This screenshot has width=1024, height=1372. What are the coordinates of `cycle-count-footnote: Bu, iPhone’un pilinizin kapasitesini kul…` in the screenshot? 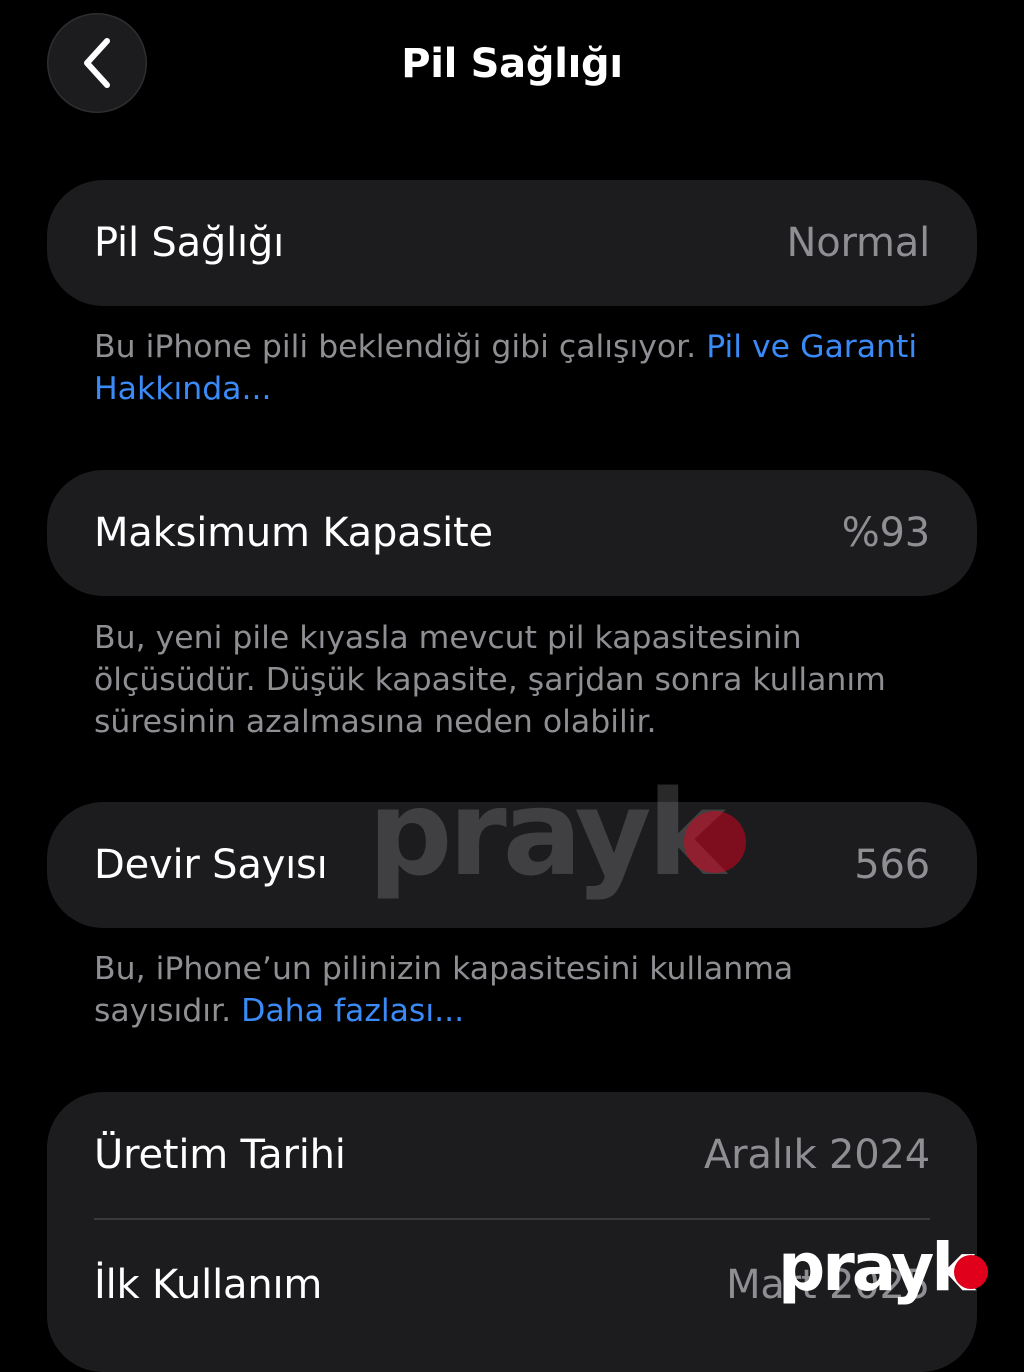 It's located at (514, 990).